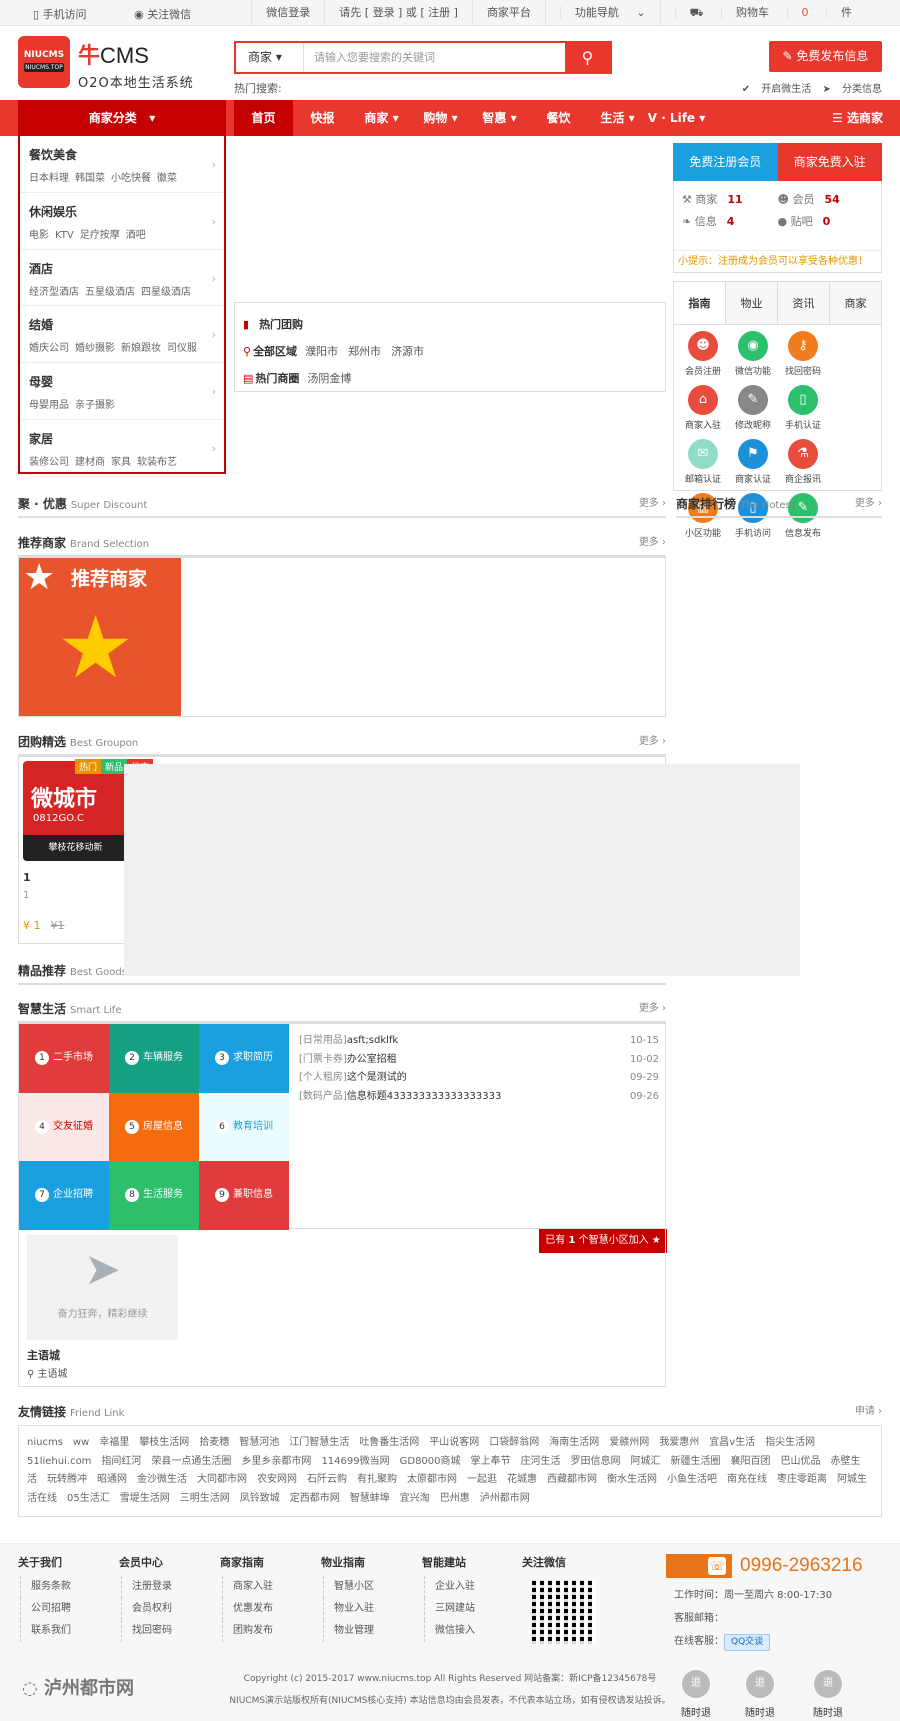 This screenshot has height=1721, width=900. Describe the element at coordinates (321, 351) in the screenshot. I see `area-link: 濮阳市` at that location.